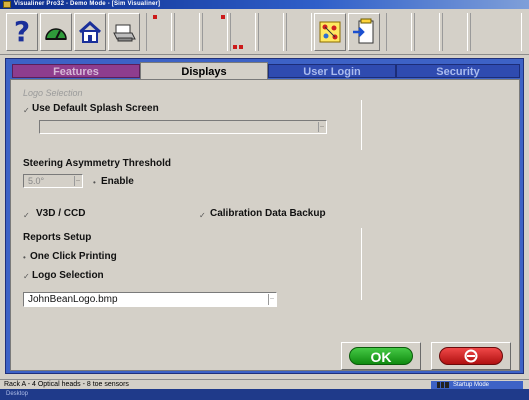 The width and height of the screenshot is (529, 400). Describe the element at coordinates (264, 394) in the screenshot. I see `taskbar-strip: Desktop` at that location.